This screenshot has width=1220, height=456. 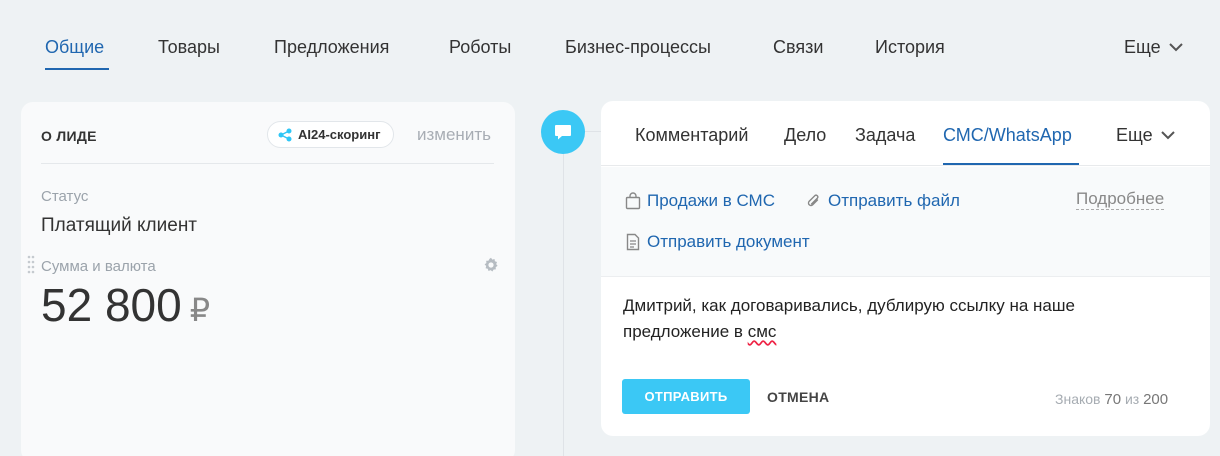 What do you see at coordinates (903, 332) in the screenshot?
I see `message-line-2: предложение в смс` at bounding box center [903, 332].